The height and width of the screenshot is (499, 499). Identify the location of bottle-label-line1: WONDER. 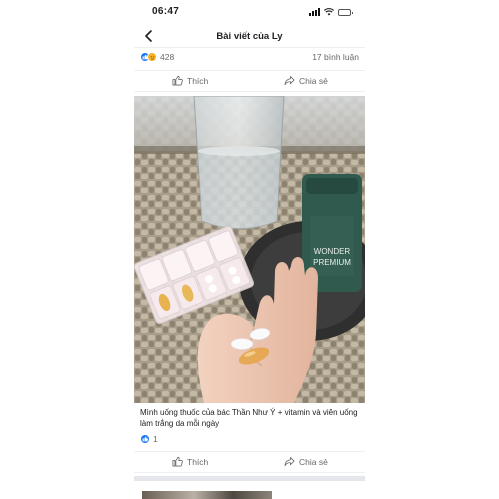
(332, 251).